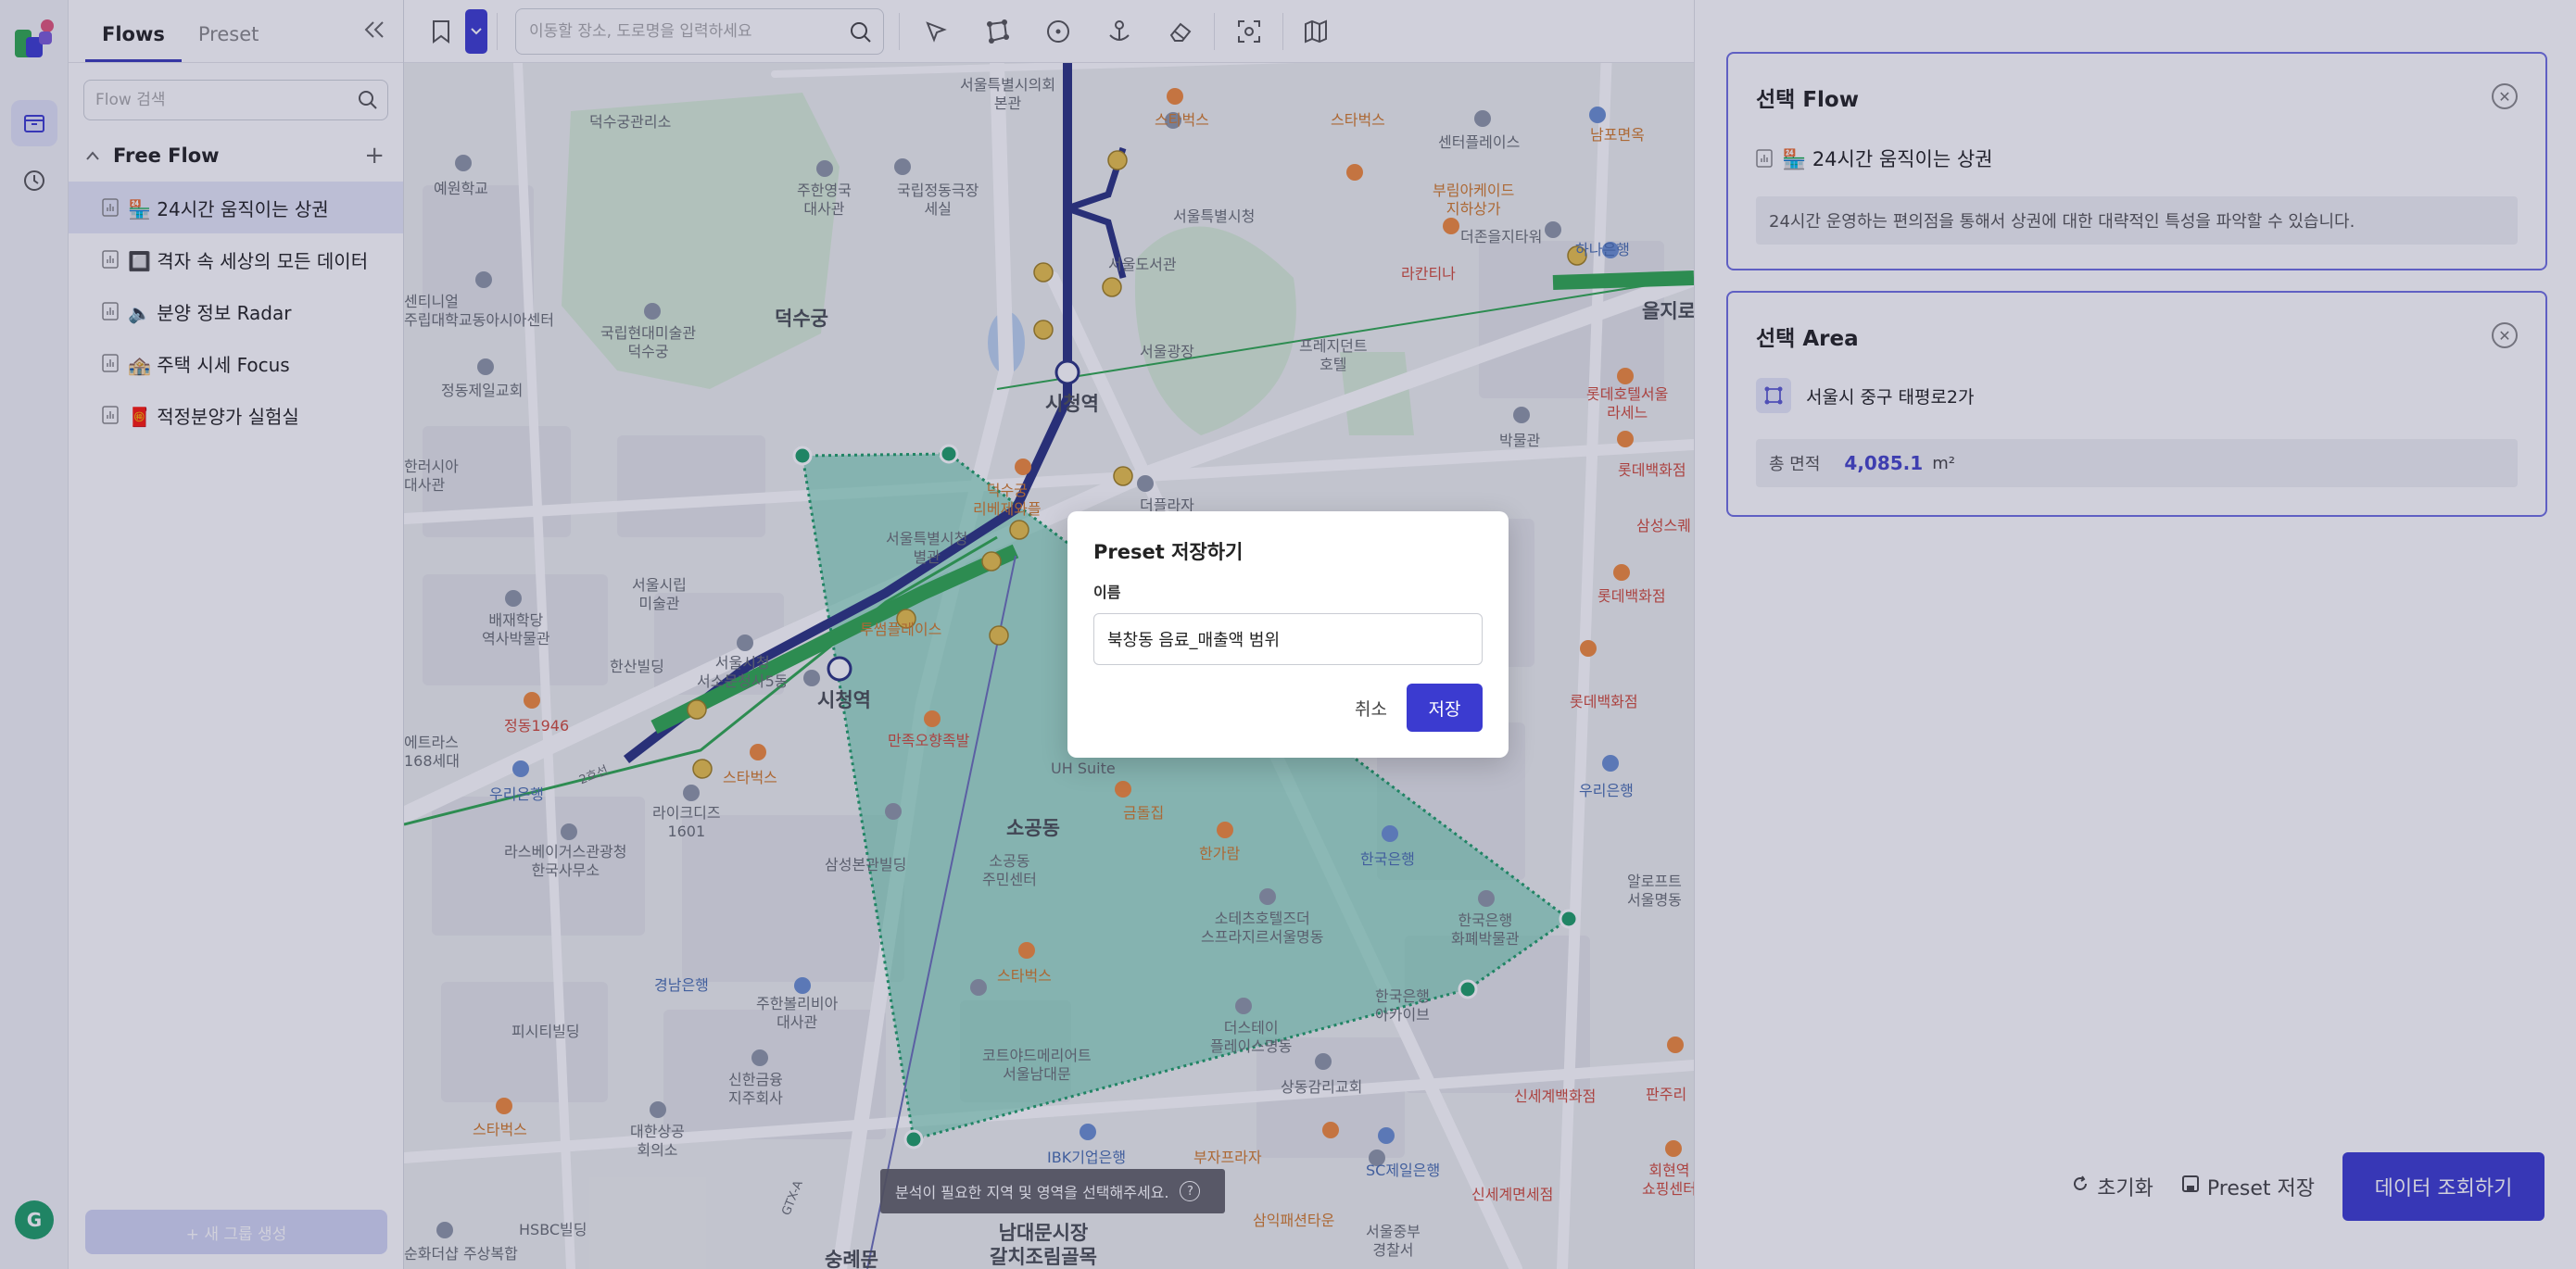 This screenshot has width=2576, height=1269. I want to click on preset-save-dialog: Preset 저장하기 이름 취소 저장, so click(1288, 634).